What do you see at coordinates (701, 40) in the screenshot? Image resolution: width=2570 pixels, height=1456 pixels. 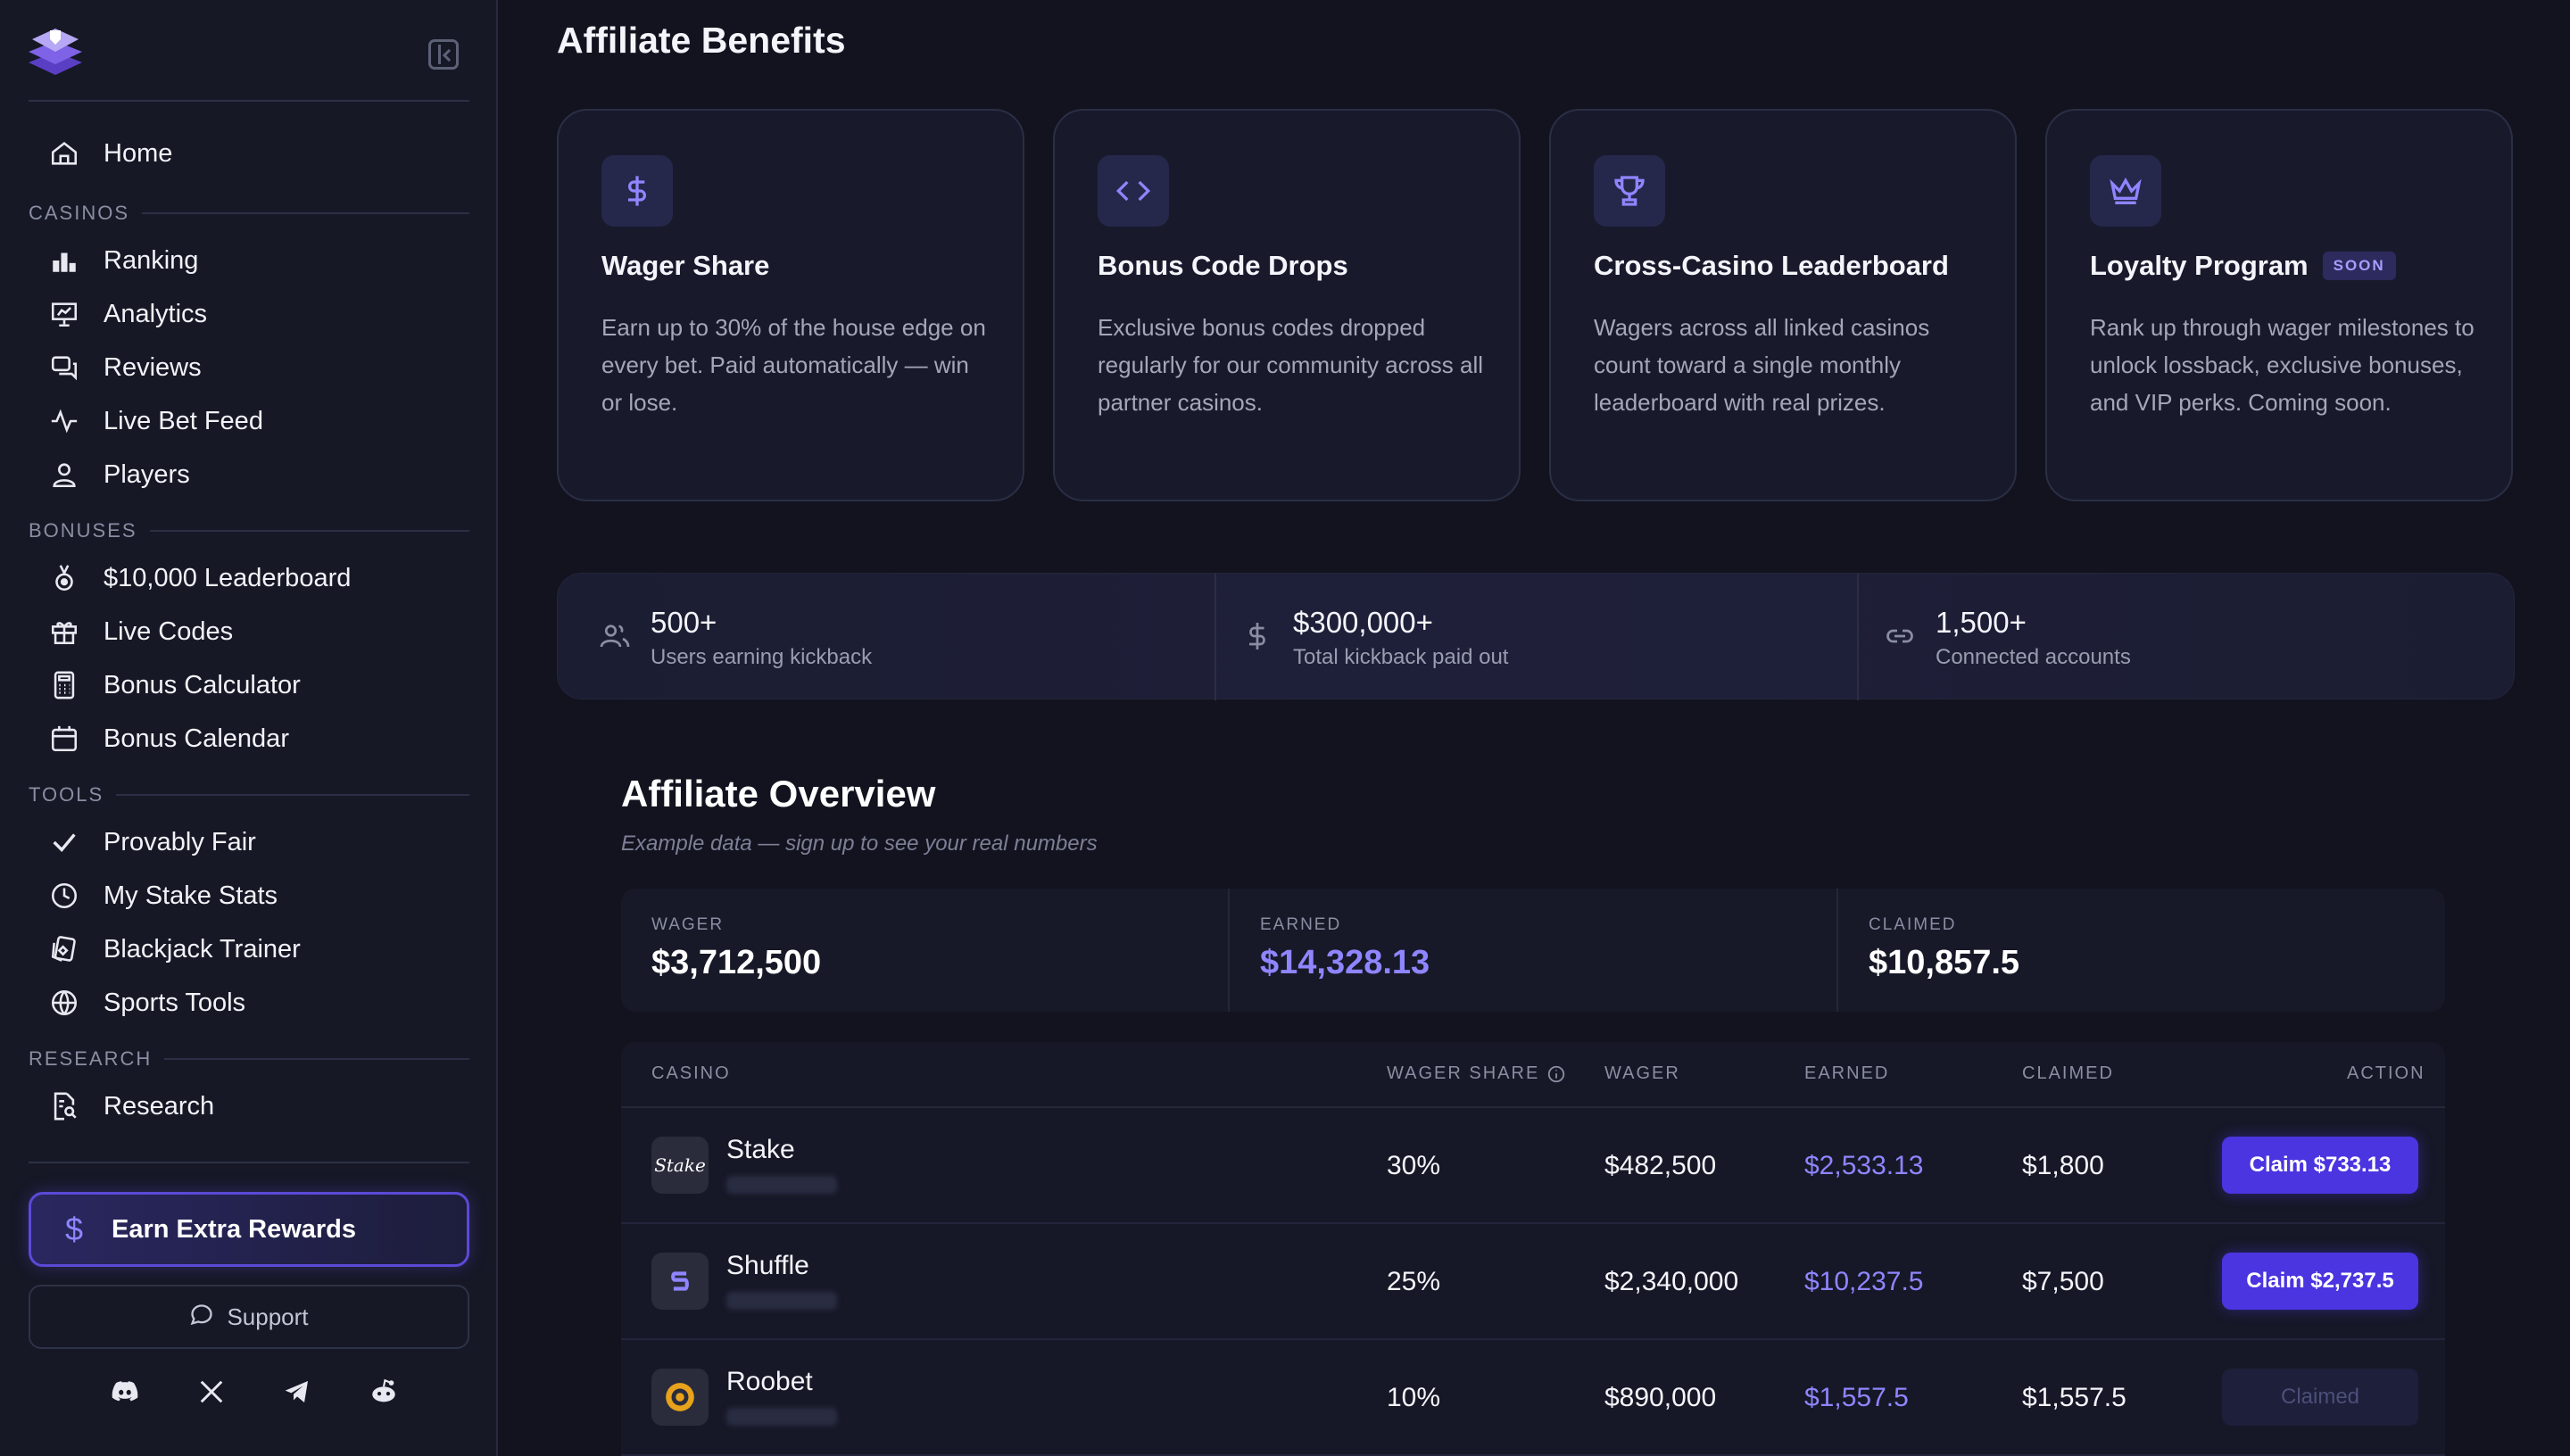 I see `page-title: Affiliate Benefits` at bounding box center [701, 40].